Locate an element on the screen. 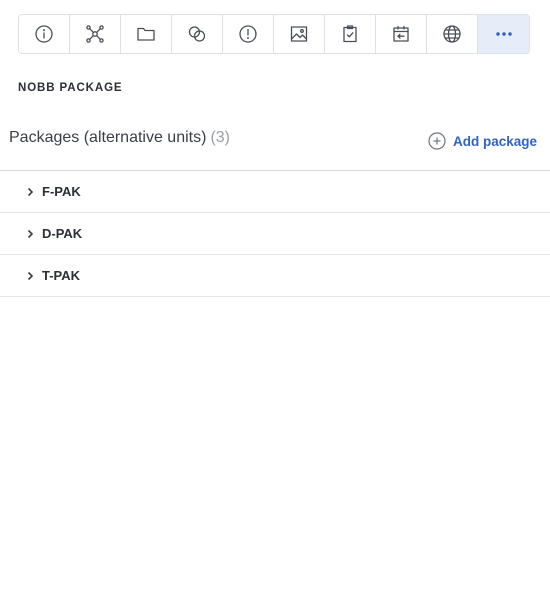 This screenshot has width=550, height=600. tab-web is located at coordinates (452, 34).